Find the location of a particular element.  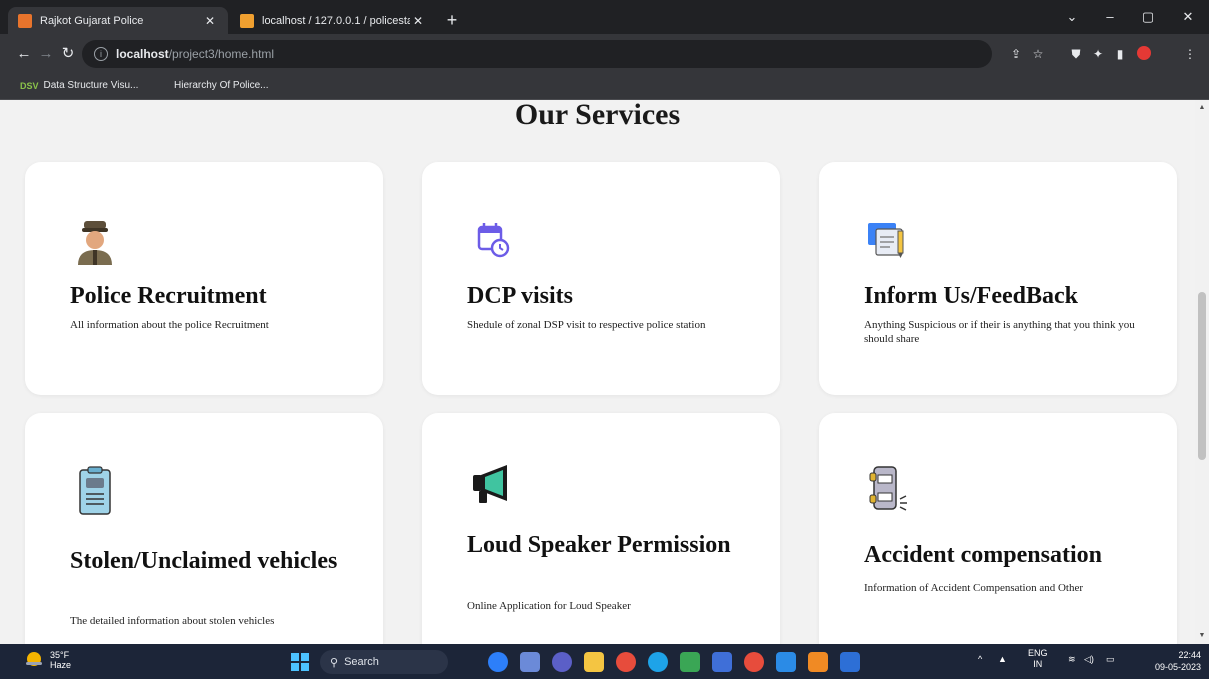

battery-icon: ▭ is located at coordinates (1110, 659).